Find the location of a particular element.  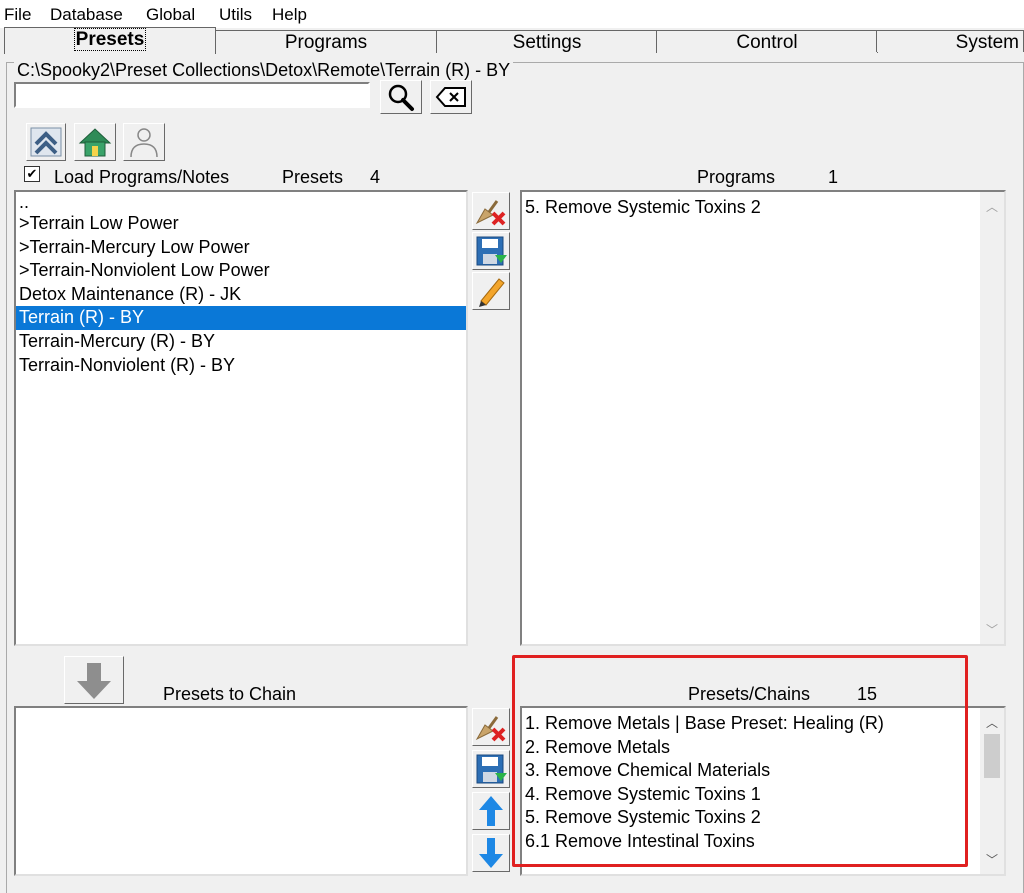

scroll-thumb is located at coordinates (992, 756).